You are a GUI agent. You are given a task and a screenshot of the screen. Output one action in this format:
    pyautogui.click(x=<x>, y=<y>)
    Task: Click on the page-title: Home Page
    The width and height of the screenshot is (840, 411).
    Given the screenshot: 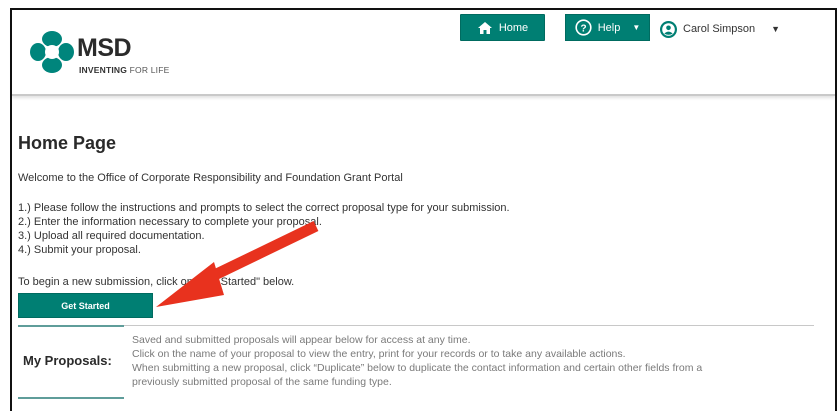 What is the action you would take?
    pyautogui.click(x=67, y=143)
    